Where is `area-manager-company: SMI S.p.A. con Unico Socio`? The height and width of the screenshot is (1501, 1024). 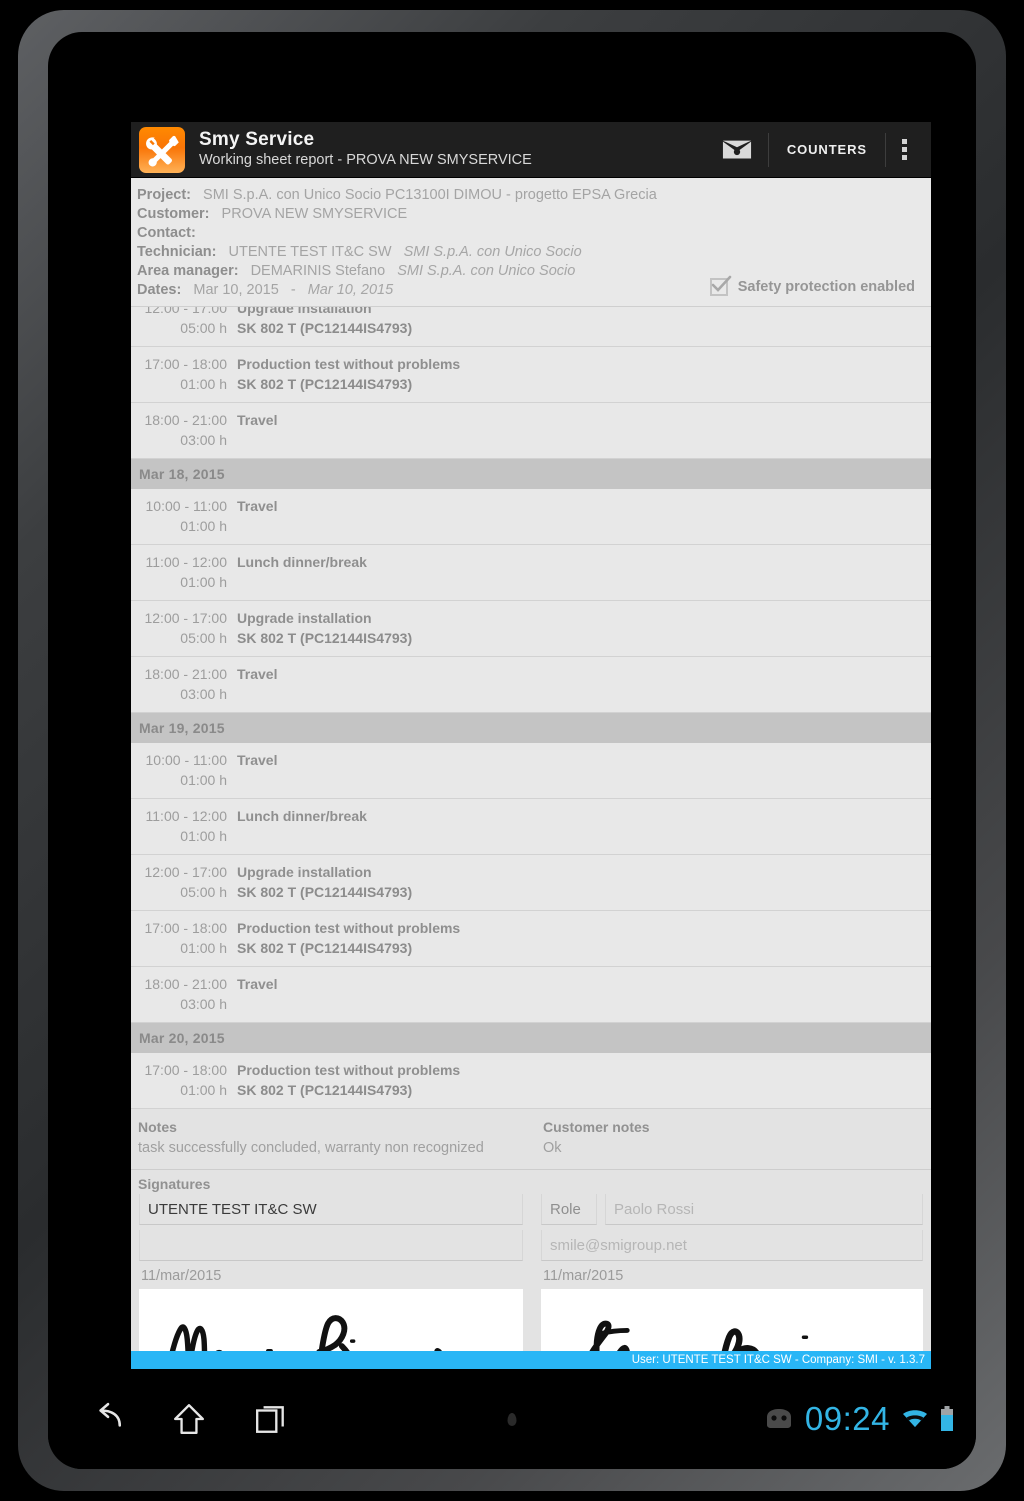 area-manager-company: SMI S.p.A. con Unico Socio is located at coordinates (486, 271).